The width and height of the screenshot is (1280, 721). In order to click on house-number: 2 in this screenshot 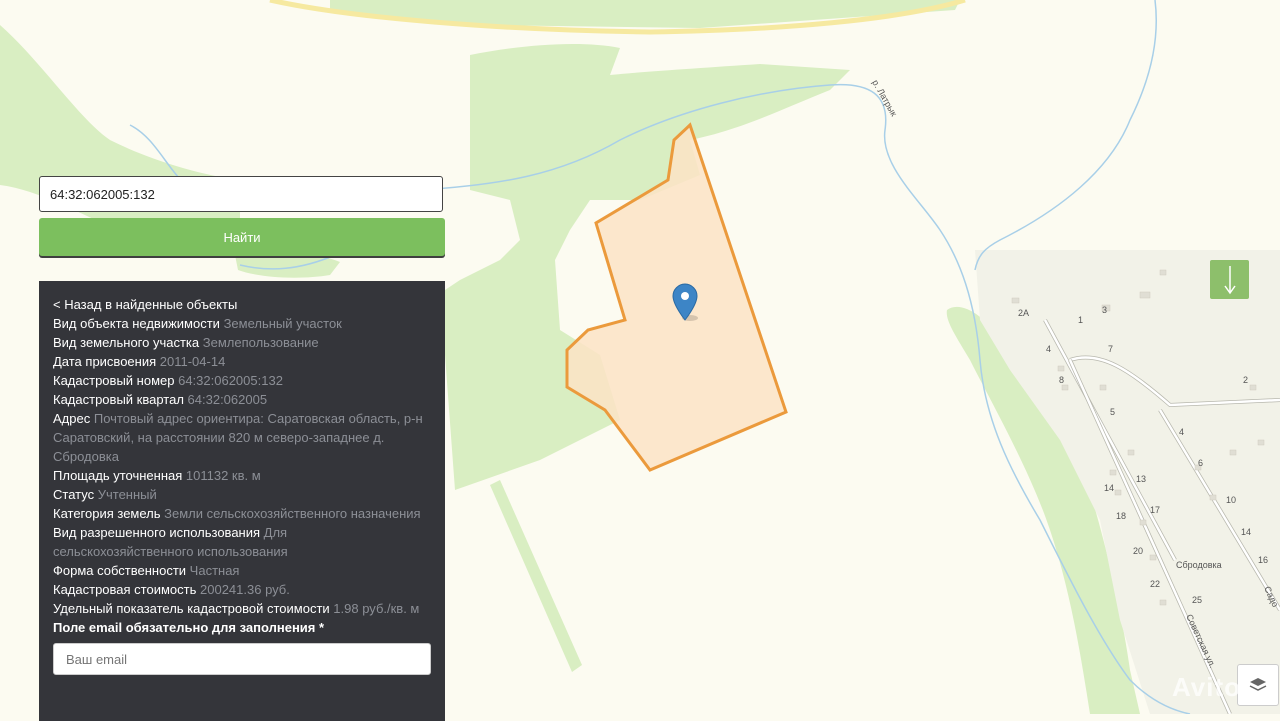, I will do `click(1245, 380)`.